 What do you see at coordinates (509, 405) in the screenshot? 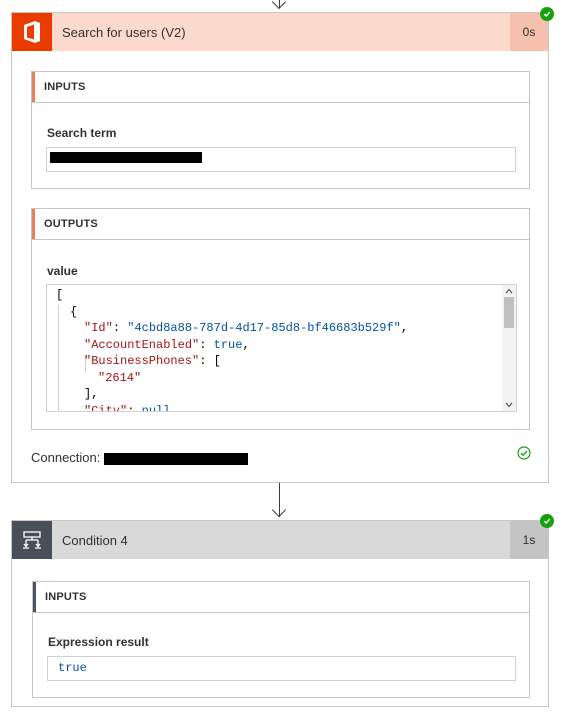
I see `scroll-down-icon` at bounding box center [509, 405].